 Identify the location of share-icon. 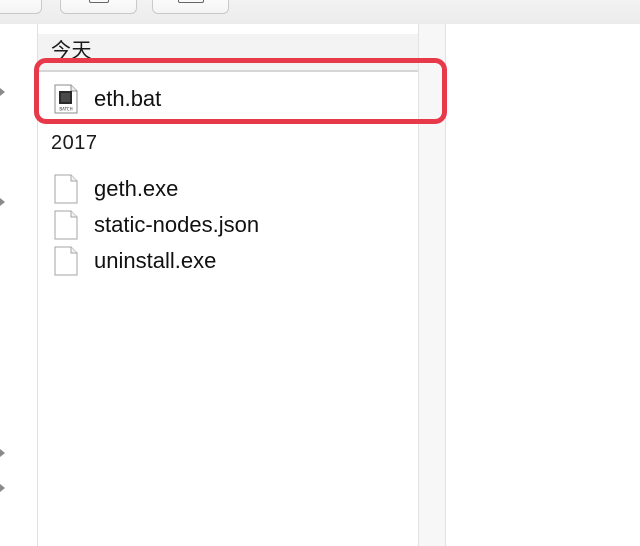
(98, 1).